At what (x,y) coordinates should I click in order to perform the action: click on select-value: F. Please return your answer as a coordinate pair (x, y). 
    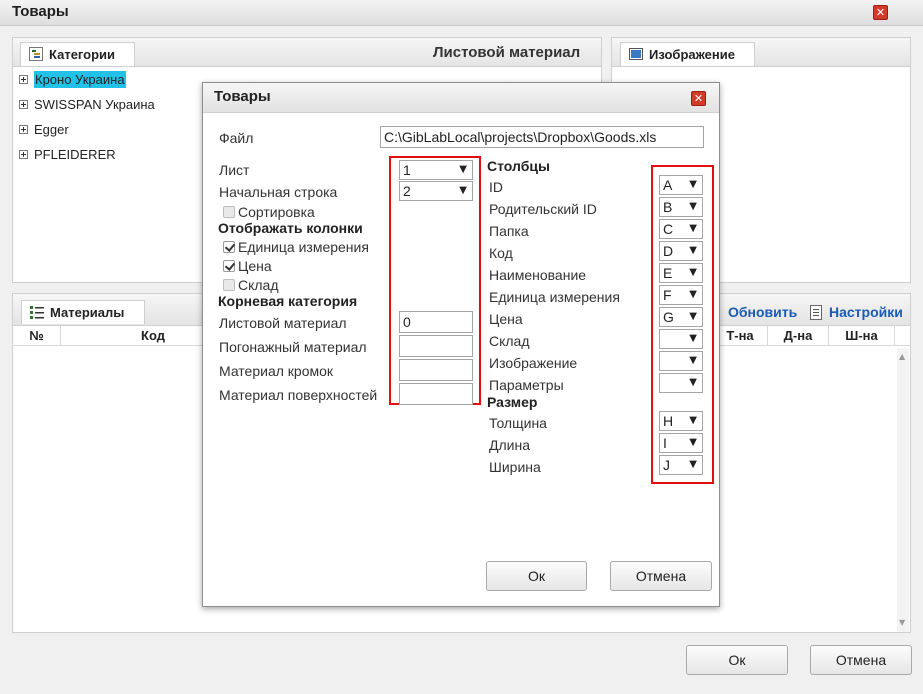
    Looking at the image, I should click on (667, 295).